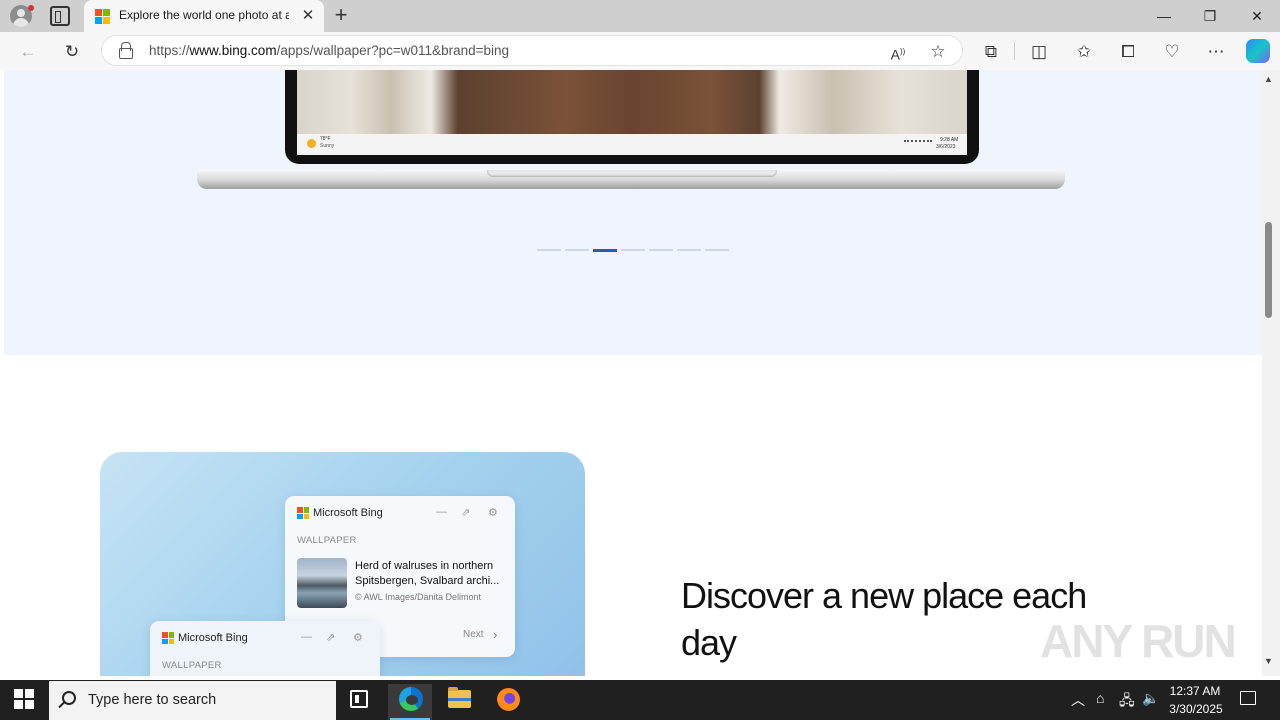  What do you see at coordinates (632, 173) in the screenshot?
I see `laptop-hinge` at bounding box center [632, 173].